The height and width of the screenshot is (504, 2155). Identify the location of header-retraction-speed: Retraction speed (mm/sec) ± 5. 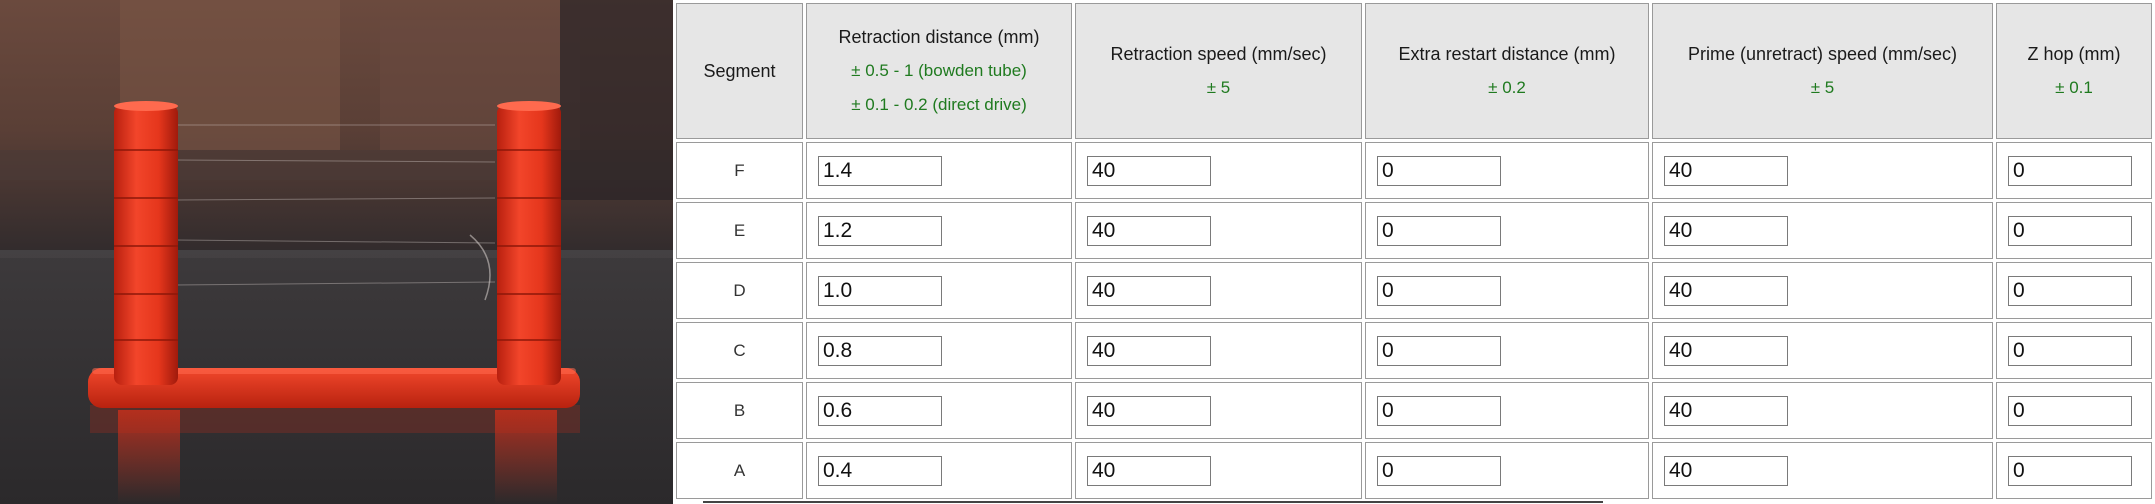
(1218, 71).